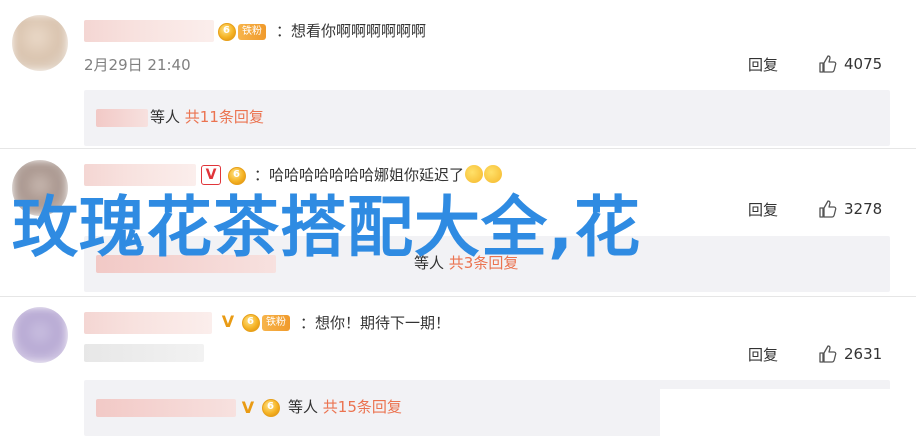 Image resolution: width=916 pixels, height=441 pixels. What do you see at coordinates (375, 323) in the screenshot?
I see `comment-text: ：想你！期待下一期！` at bounding box center [375, 323].